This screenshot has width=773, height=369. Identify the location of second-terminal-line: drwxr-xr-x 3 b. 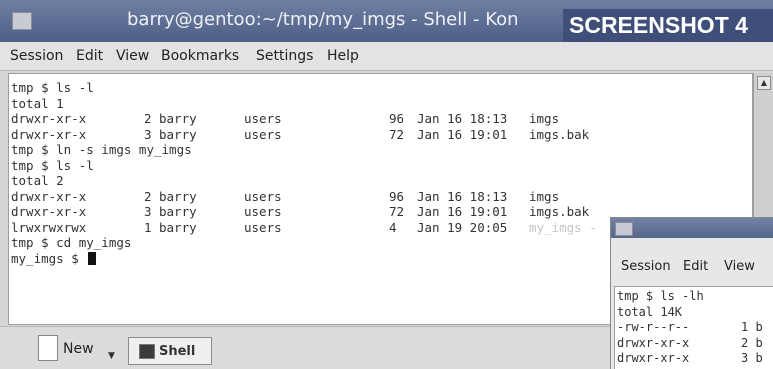
(690, 358).